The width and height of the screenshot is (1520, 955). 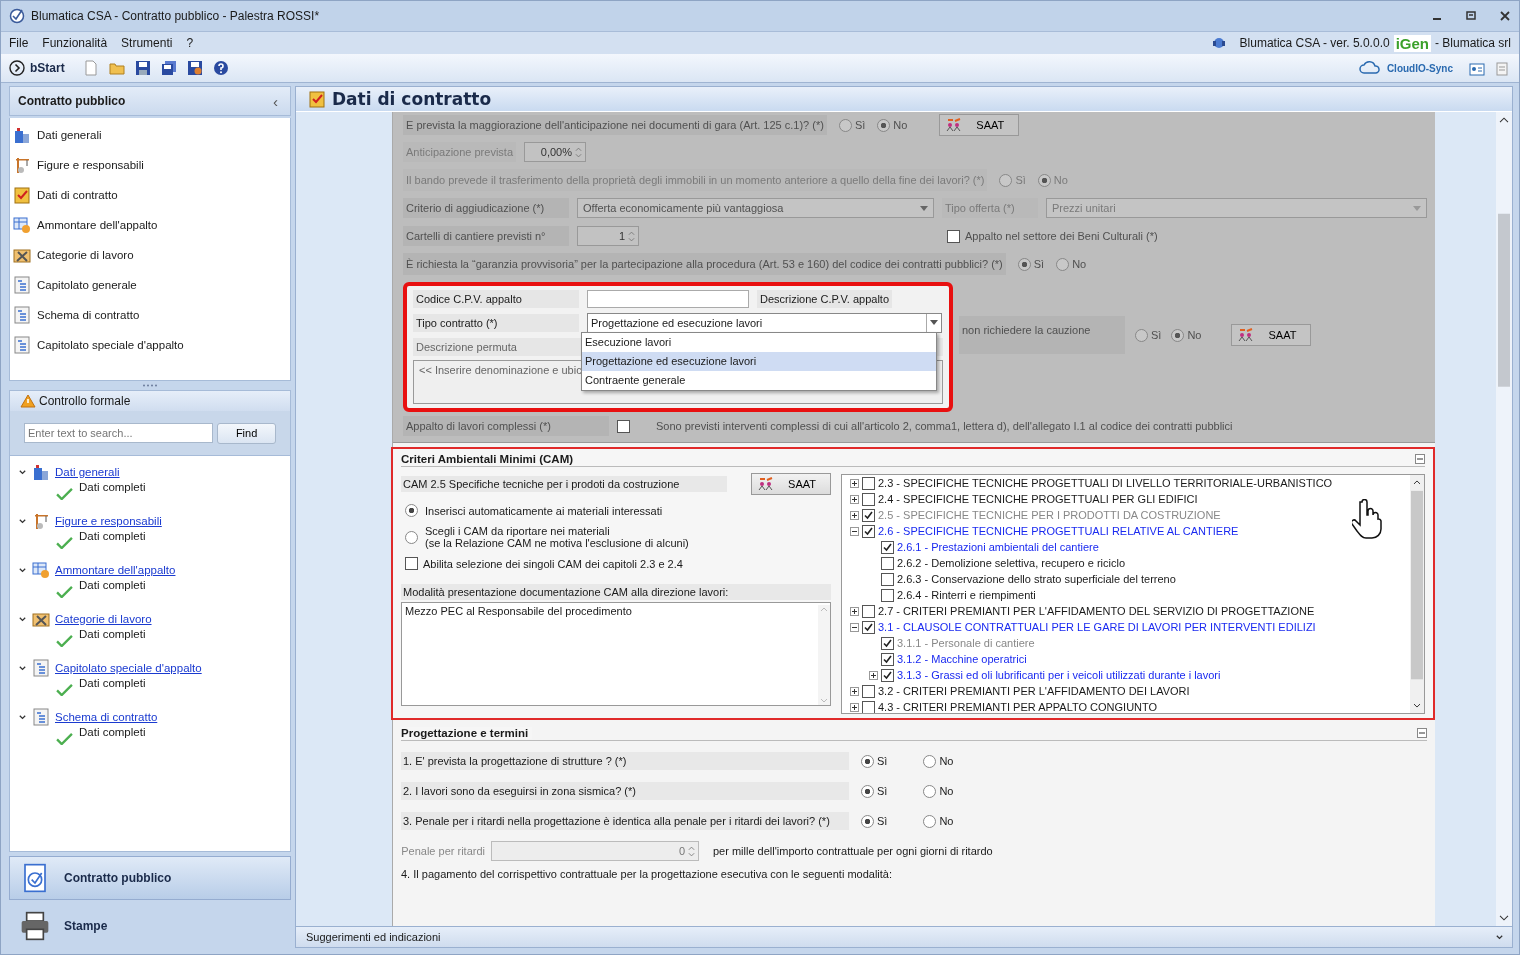 I want to click on save-all-icon, so click(x=168, y=68).